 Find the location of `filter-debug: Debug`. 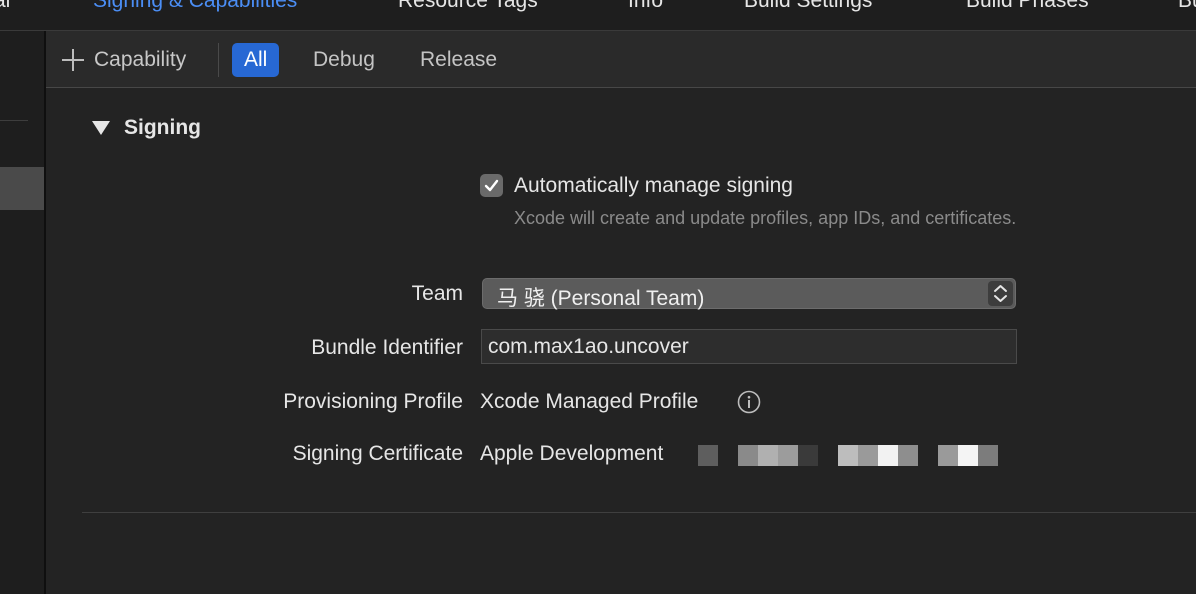

filter-debug: Debug is located at coordinates (344, 60).